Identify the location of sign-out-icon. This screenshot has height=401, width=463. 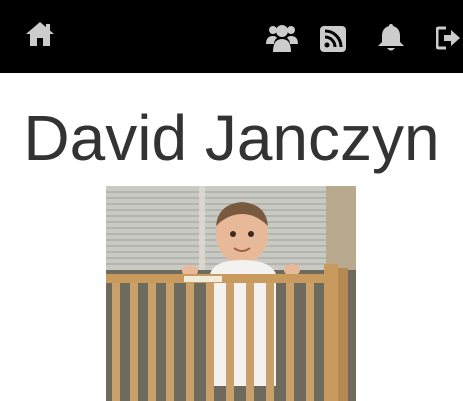
(449, 38).